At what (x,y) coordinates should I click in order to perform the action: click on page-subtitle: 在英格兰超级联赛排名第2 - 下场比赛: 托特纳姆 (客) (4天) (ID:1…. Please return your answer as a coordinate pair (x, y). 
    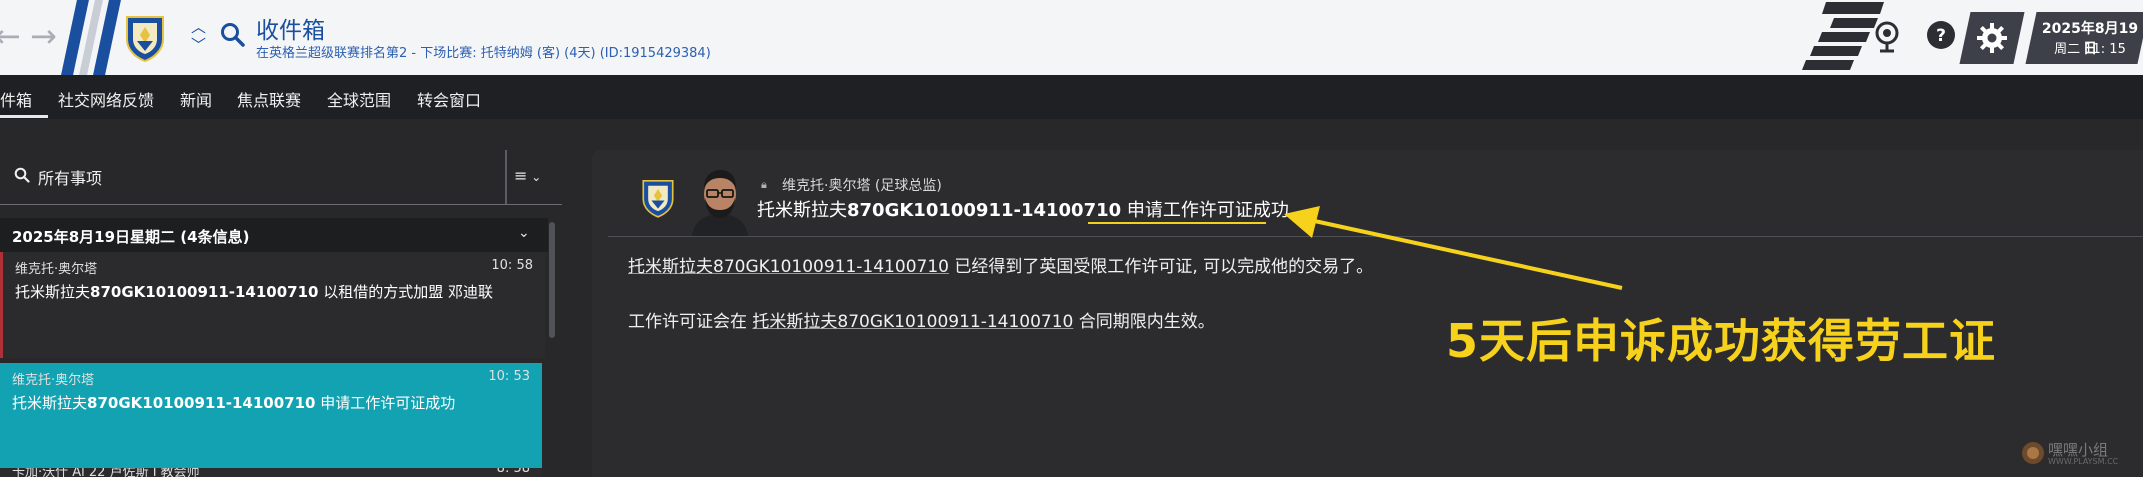
    Looking at the image, I should click on (483, 51).